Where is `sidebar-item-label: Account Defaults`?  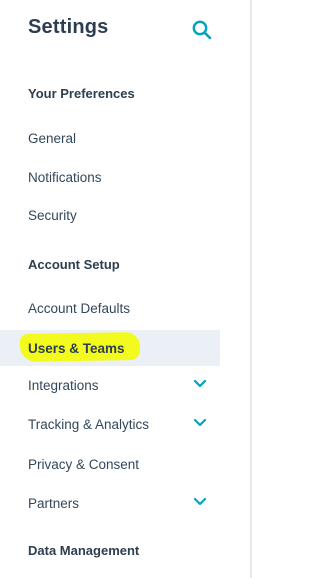
sidebar-item-label: Account Defaults is located at coordinates (79, 308).